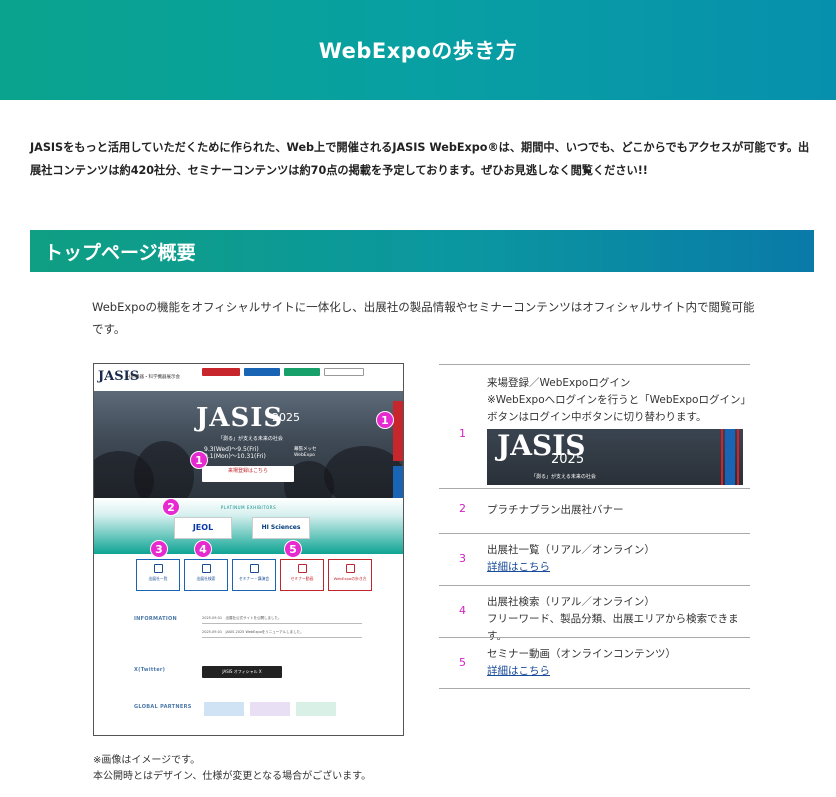 This screenshot has width=836, height=797. What do you see at coordinates (298, 383) in the screenshot?
I see `mock-nav` at bounding box center [298, 383].